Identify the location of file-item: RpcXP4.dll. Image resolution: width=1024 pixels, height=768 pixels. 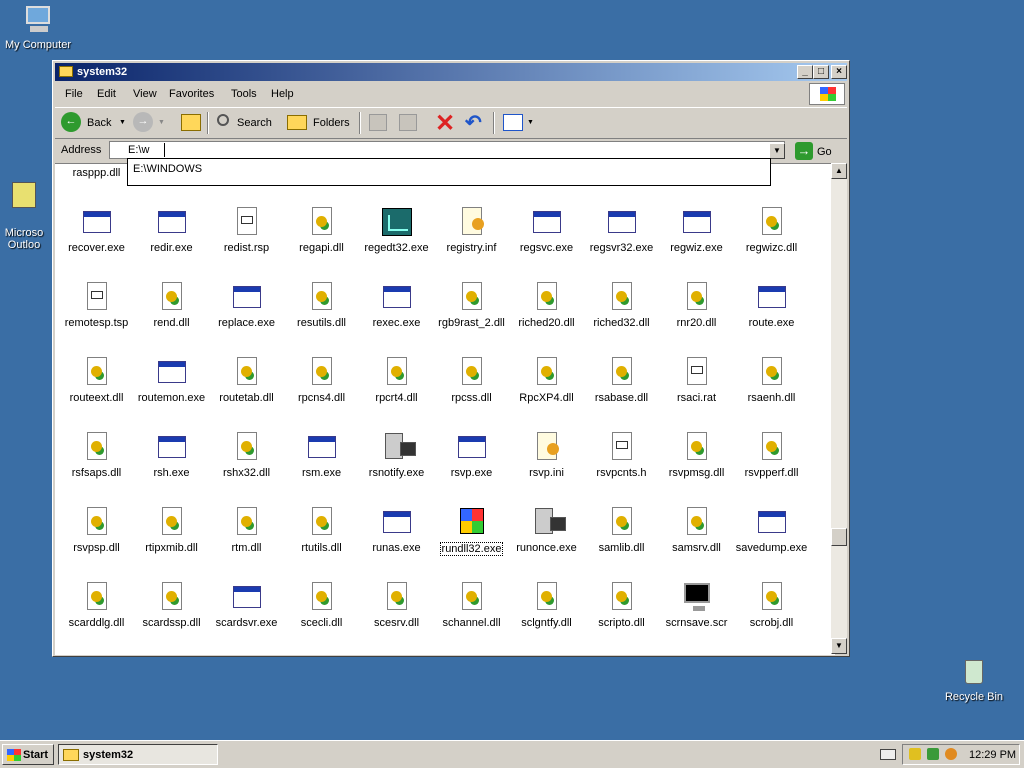
(546, 391).